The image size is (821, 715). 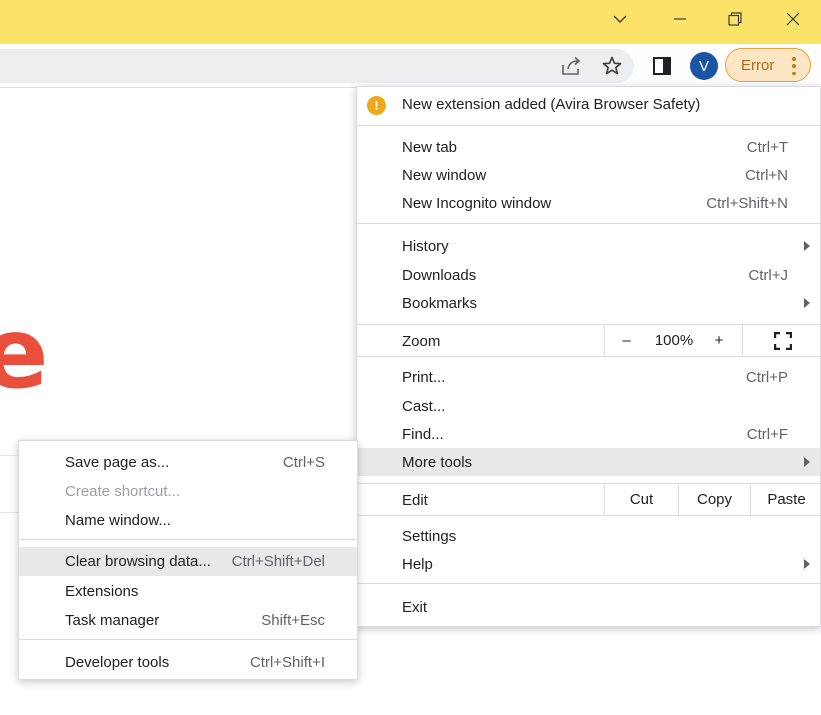 I want to click on zoom-in-button: +, so click(x=719, y=340).